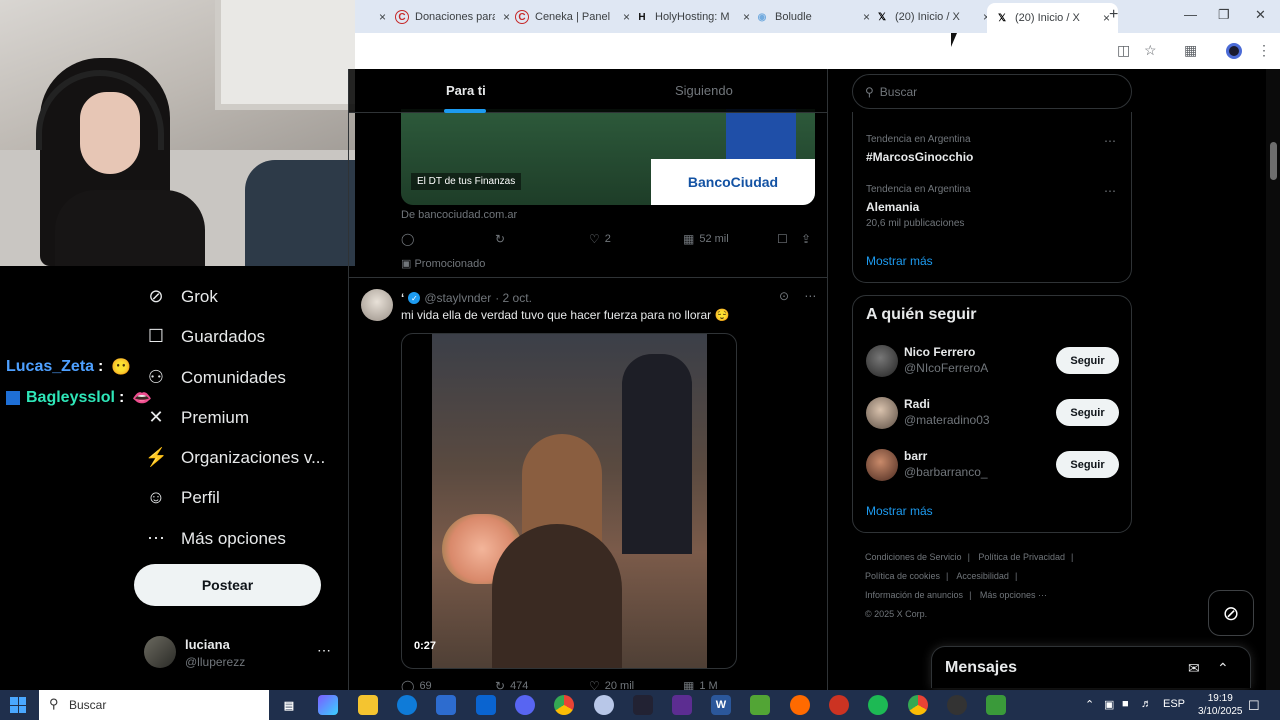 The image size is (1280, 720). I want to click on expand-icon: ⌃, so click(1223, 668).